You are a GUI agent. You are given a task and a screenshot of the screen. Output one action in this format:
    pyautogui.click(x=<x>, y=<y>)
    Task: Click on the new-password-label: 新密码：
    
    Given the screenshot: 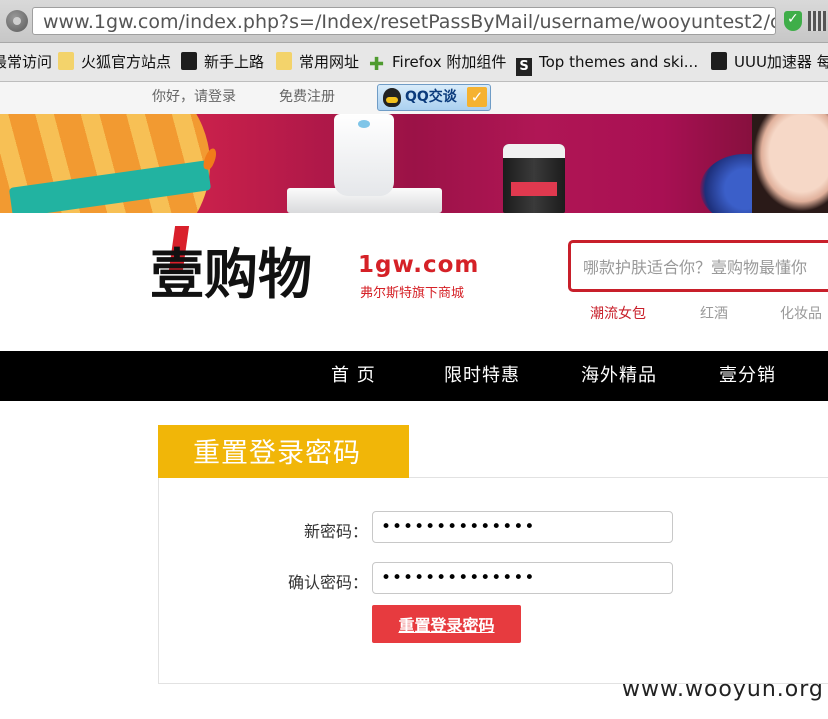 What is the action you would take?
    pyautogui.click(x=335, y=531)
    